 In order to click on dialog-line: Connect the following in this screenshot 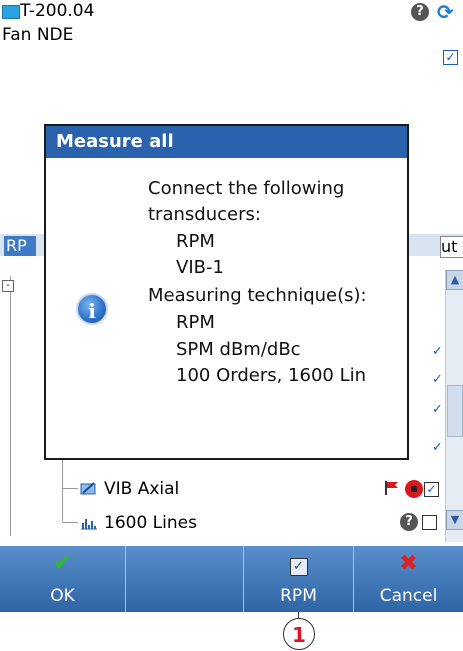, I will do `click(246, 188)`.